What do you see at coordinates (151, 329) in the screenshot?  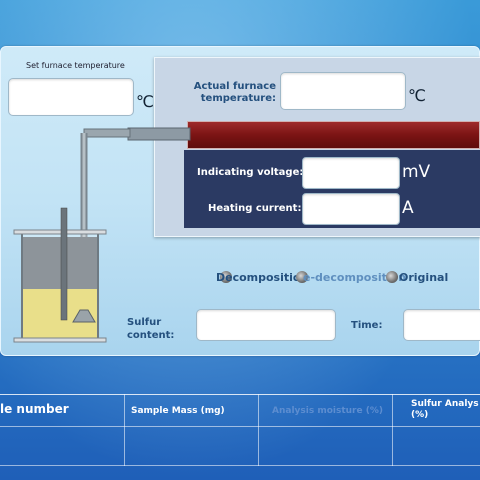 I see `sulfur-label: Sulfur content:` at bounding box center [151, 329].